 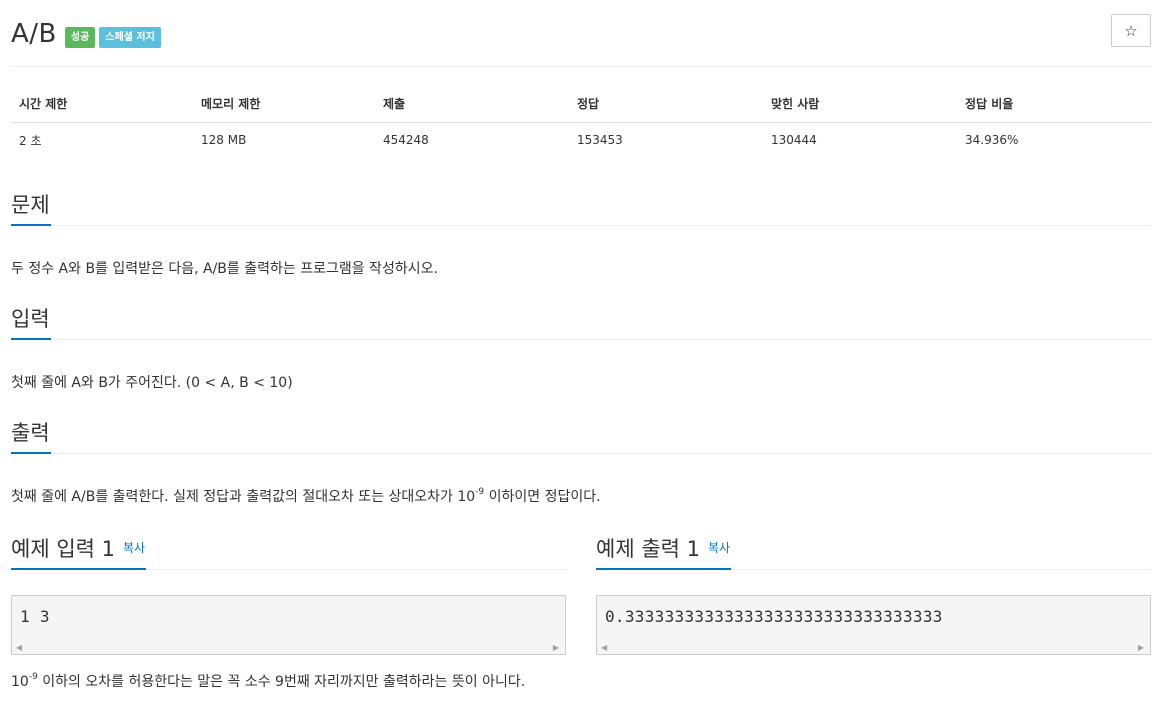 I want to click on special-judge-badge: 스페셜 저지, so click(x=130, y=37).